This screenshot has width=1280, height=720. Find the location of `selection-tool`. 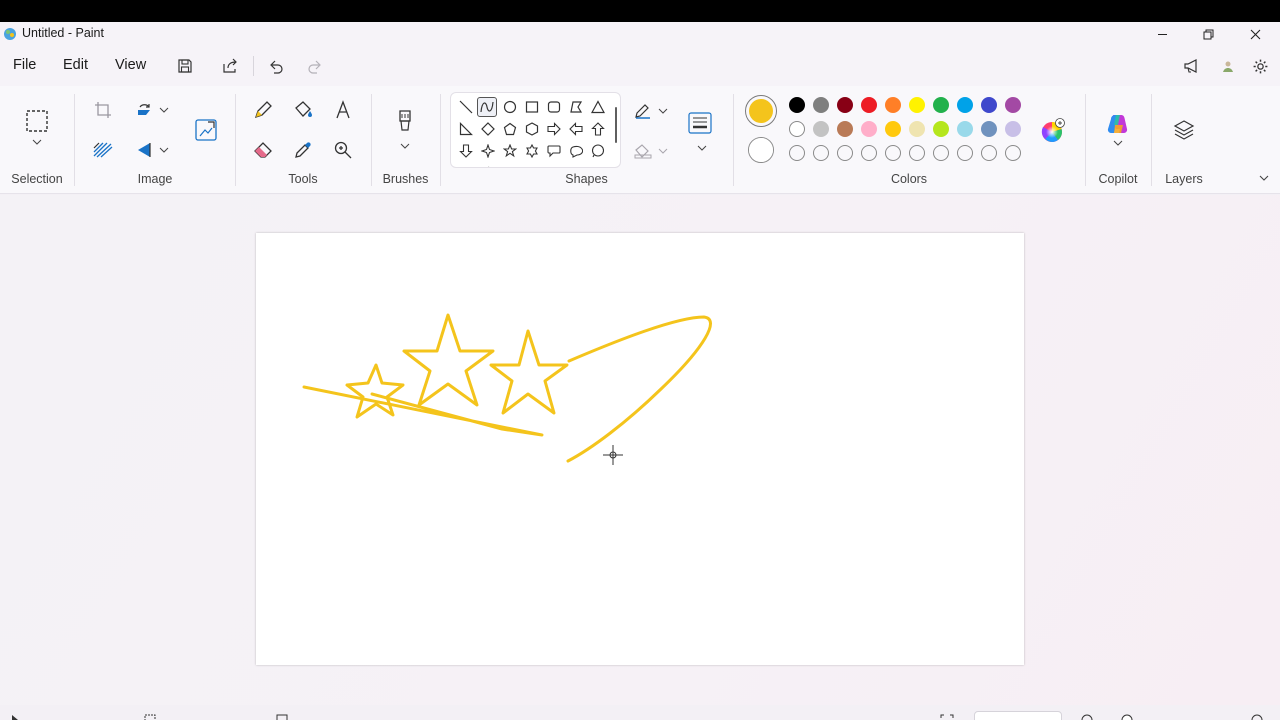

selection-tool is located at coordinates (37, 121).